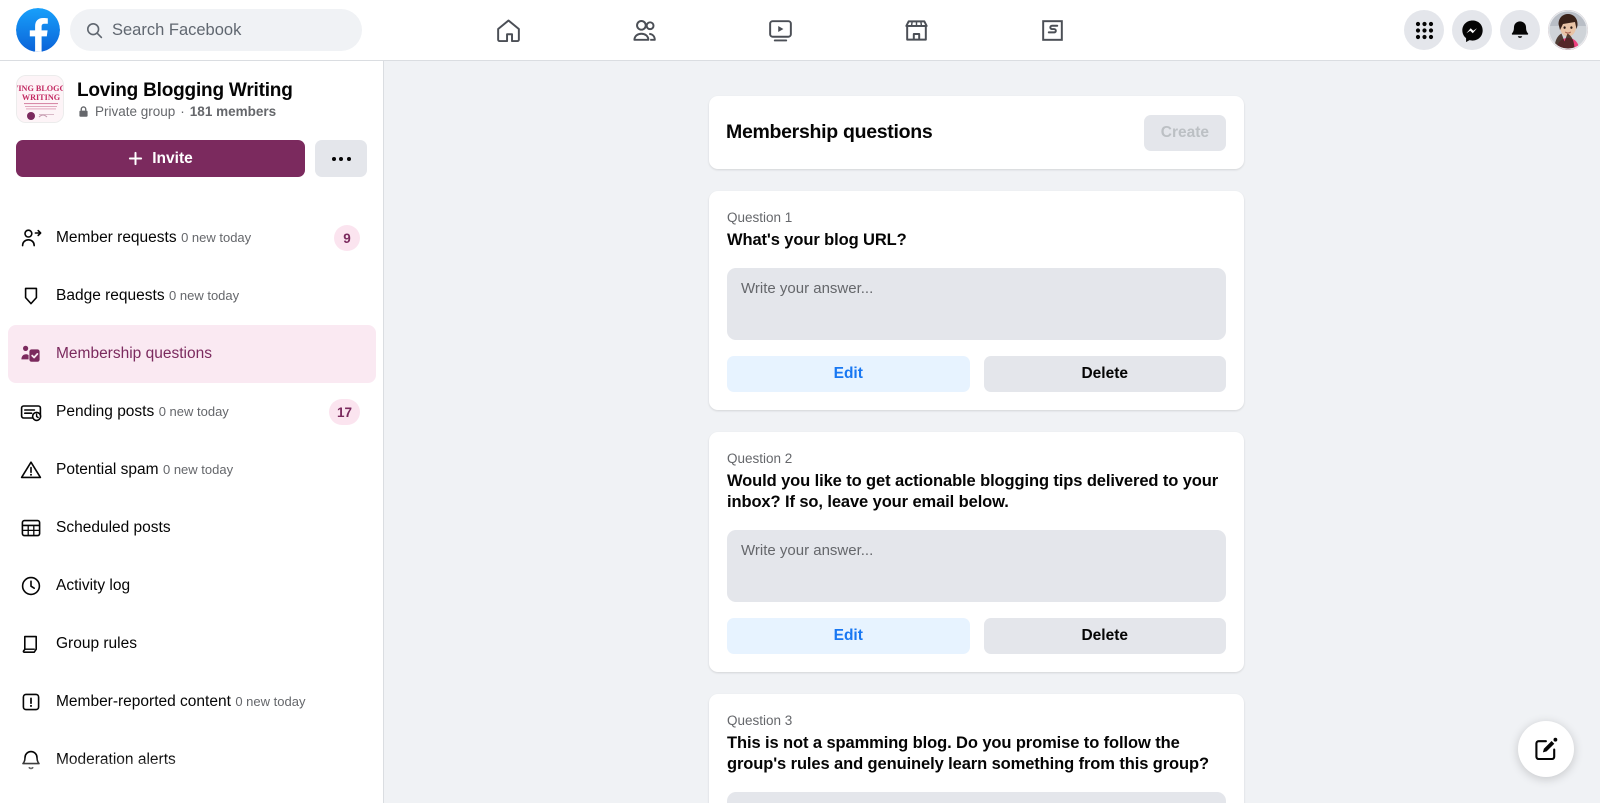 This screenshot has height=803, width=1600. Describe the element at coordinates (94, 30) in the screenshot. I see `search-icon` at that location.